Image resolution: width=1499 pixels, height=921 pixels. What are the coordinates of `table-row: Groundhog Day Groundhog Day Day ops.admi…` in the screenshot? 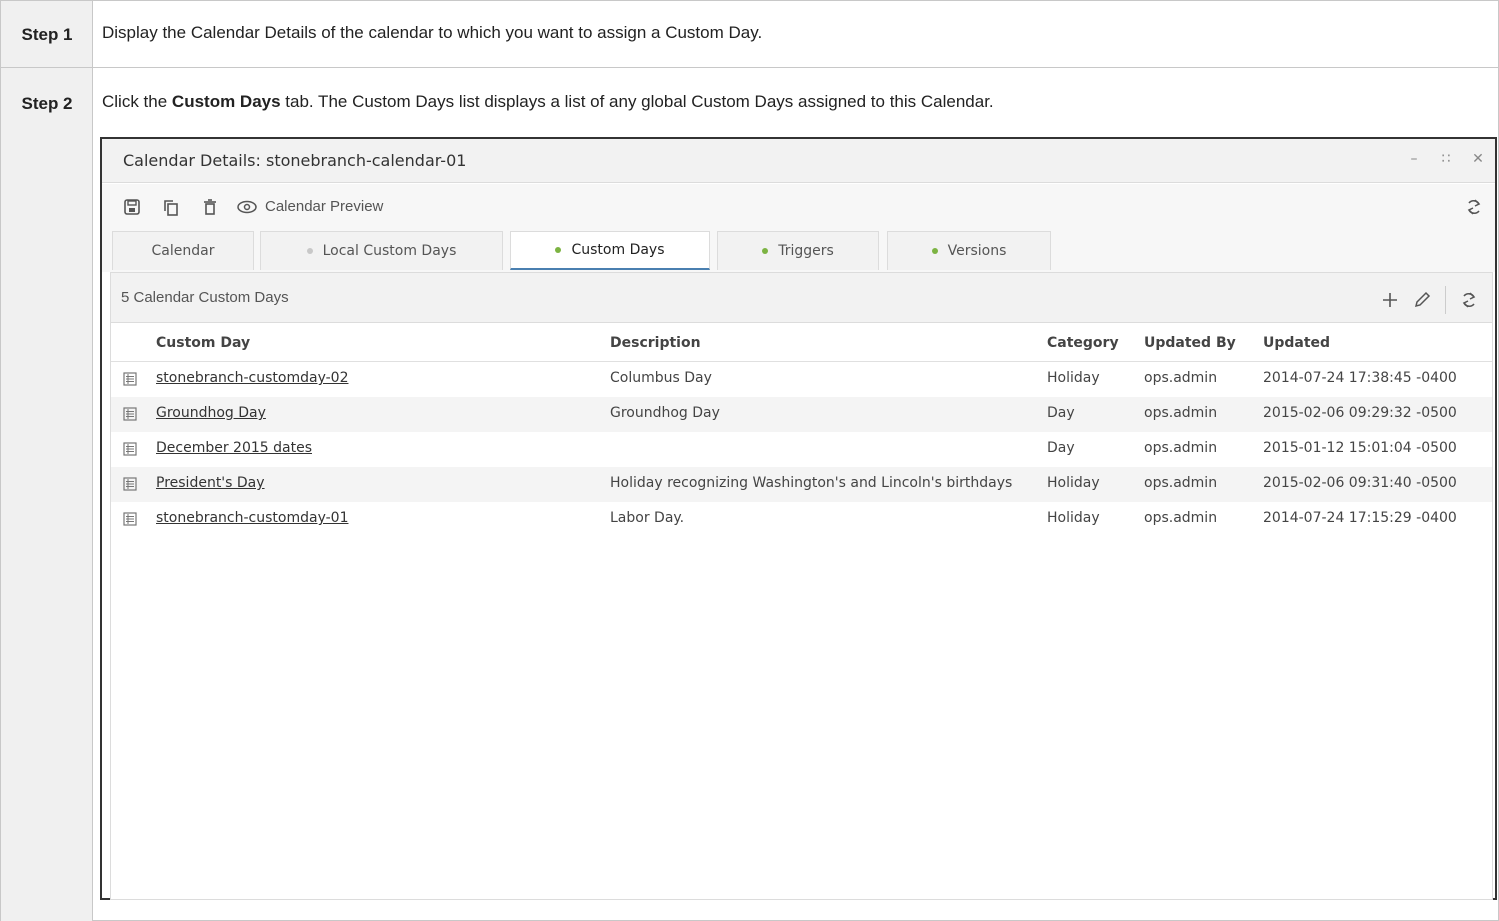 It's located at (801, 414).